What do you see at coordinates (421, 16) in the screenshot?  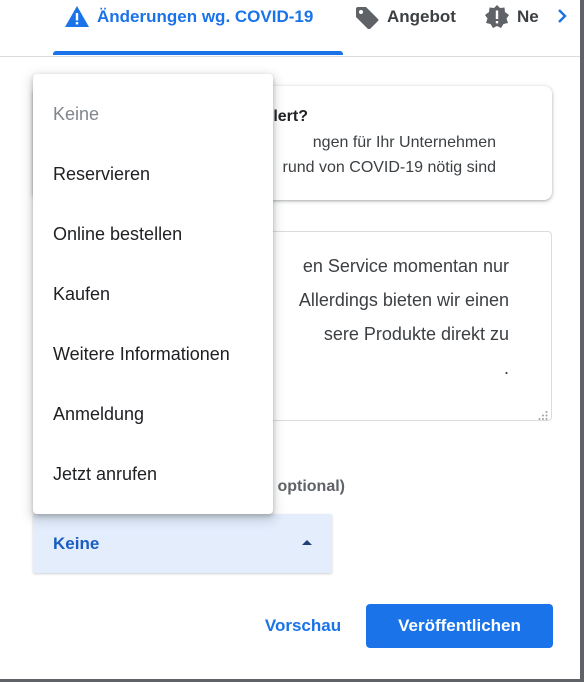 I see `tab-offer-label: Angebot` at bounding box center [421, 16].